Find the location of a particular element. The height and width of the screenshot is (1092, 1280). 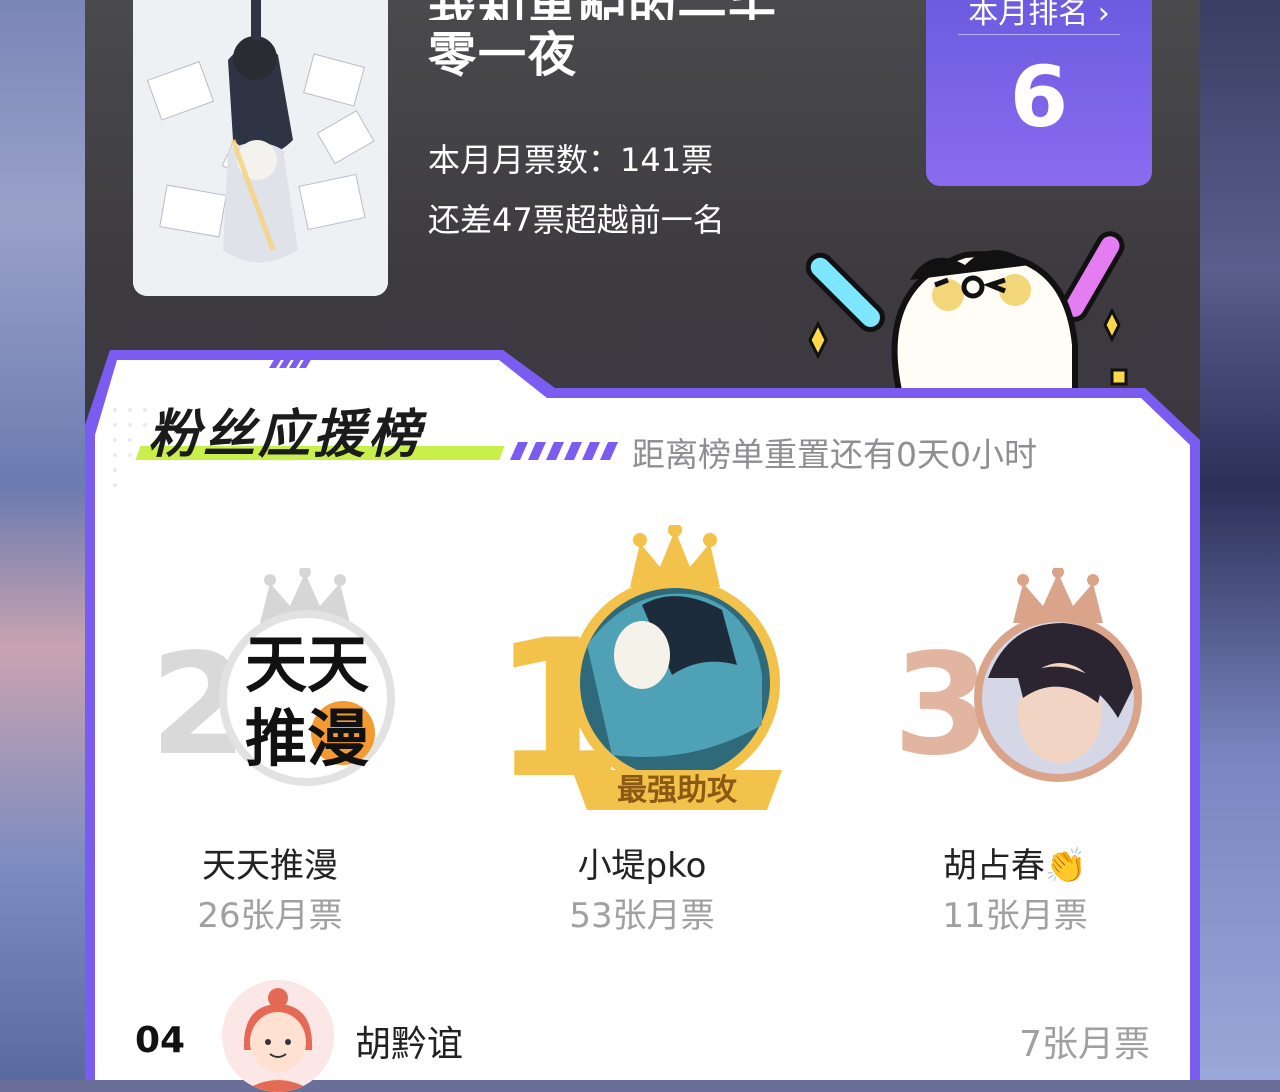

podium-1-name: 小堤pko is located at coordinates (642, 866).